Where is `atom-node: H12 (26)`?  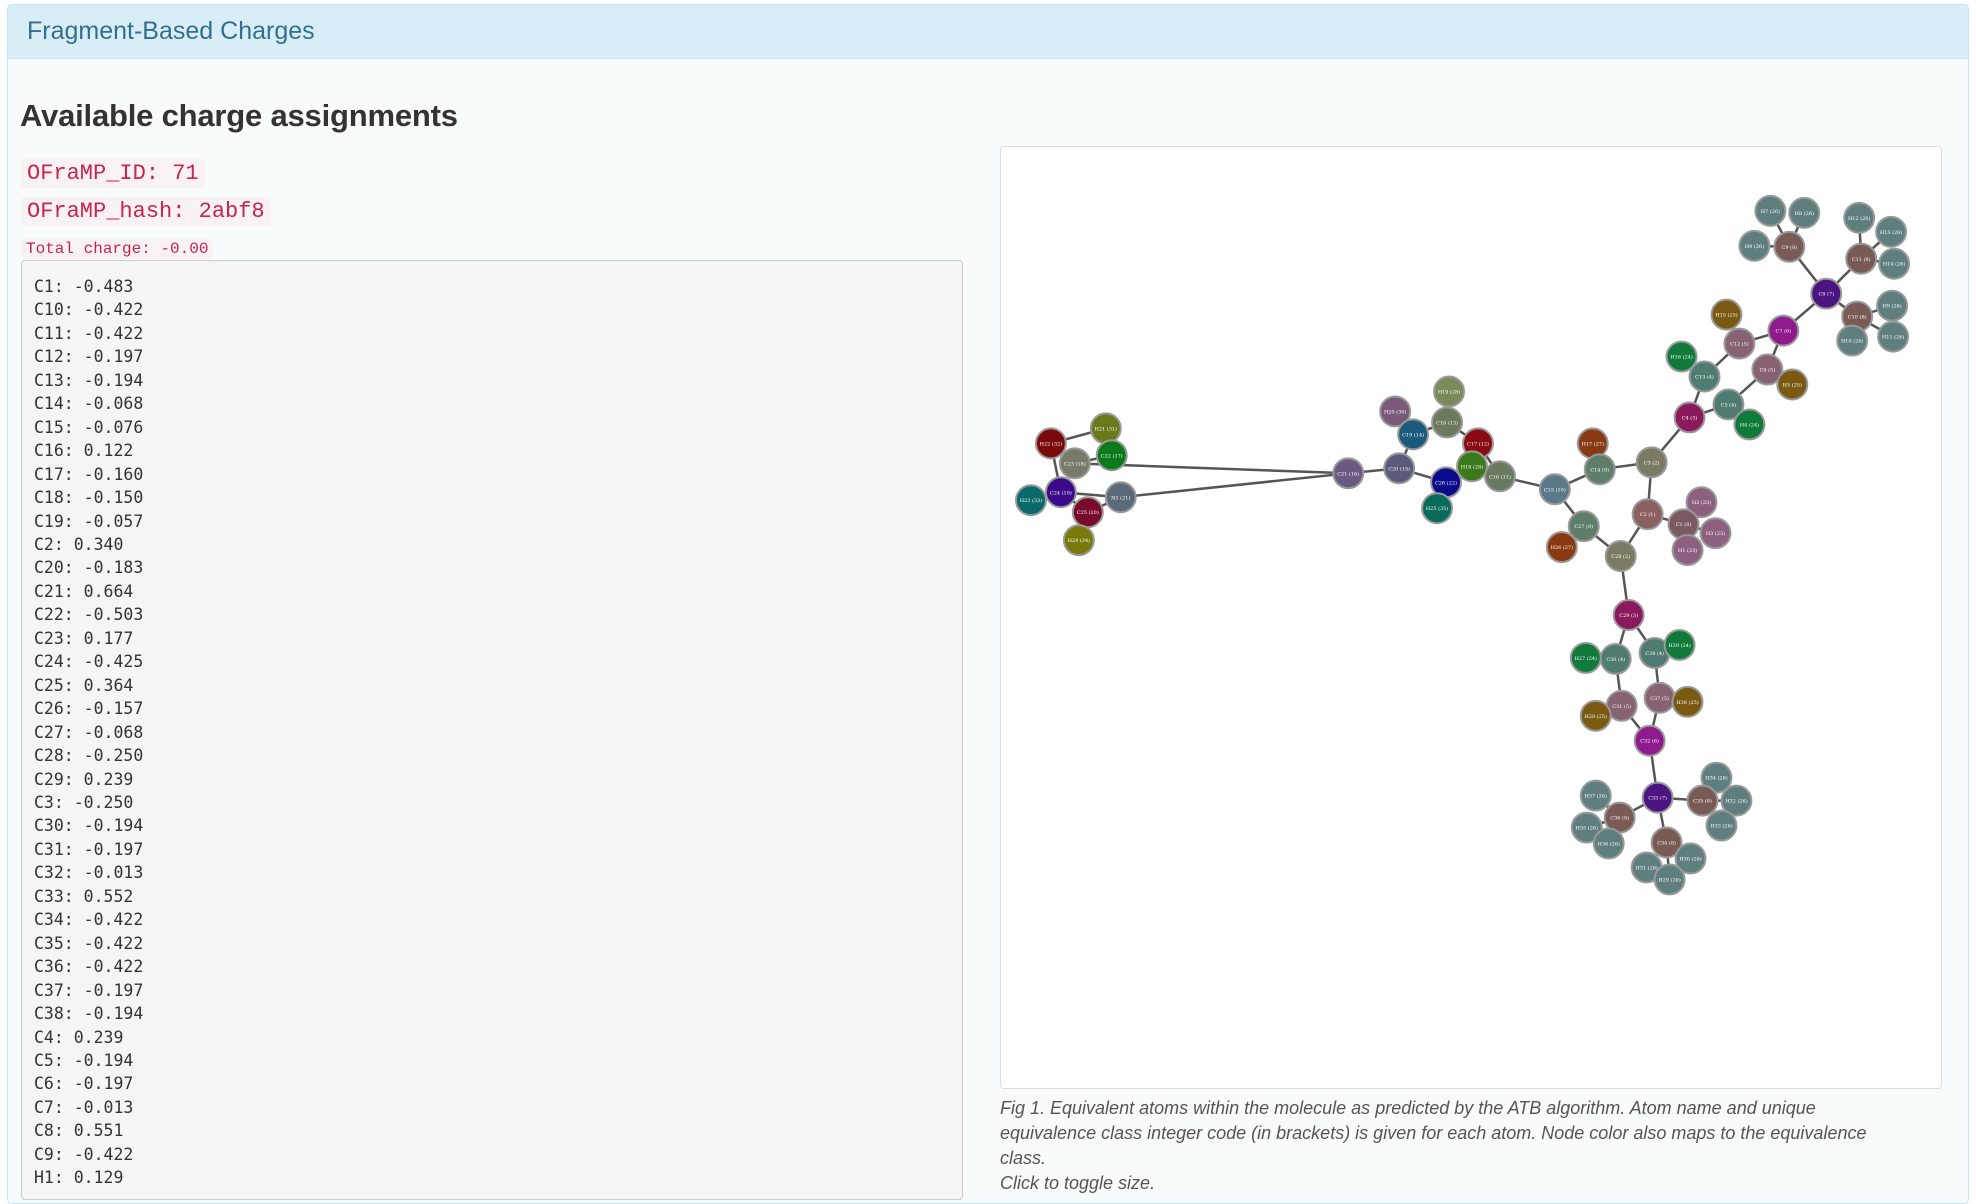
atom-node: H12 (26) is located at coordinates (1859, 217).